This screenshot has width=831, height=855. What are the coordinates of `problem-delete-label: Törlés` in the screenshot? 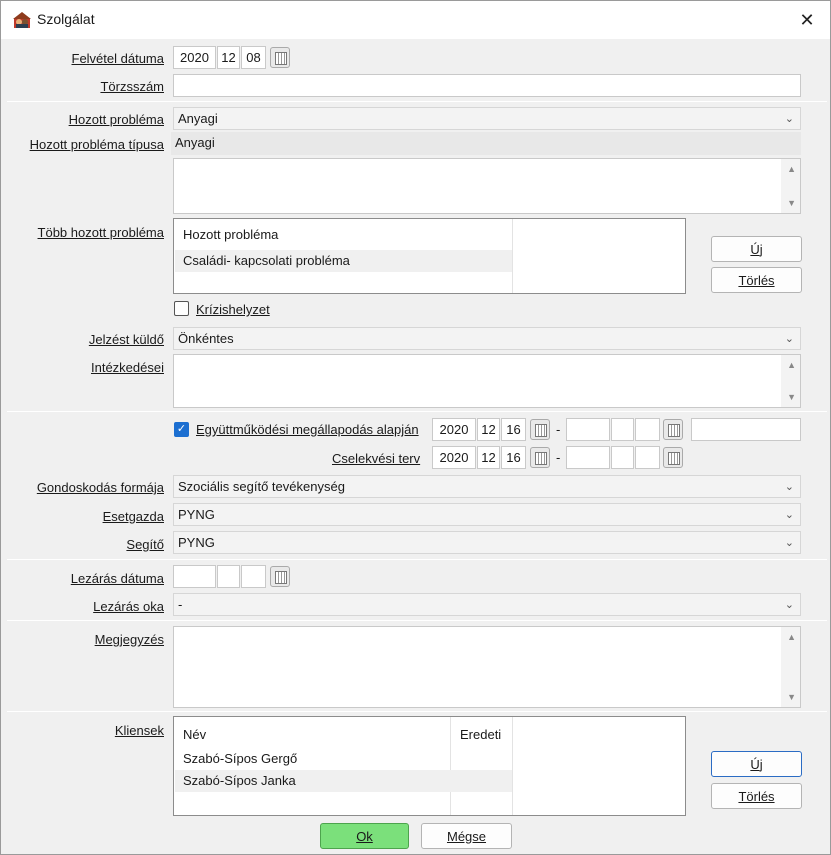 It's located at (756, 280).